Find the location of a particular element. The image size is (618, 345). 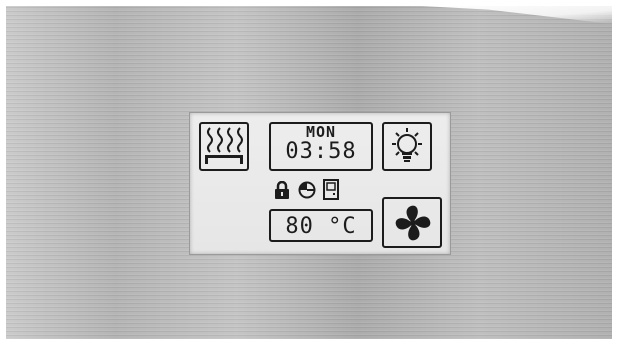

sauna-heater-icon is located at coordinates (224, 146).